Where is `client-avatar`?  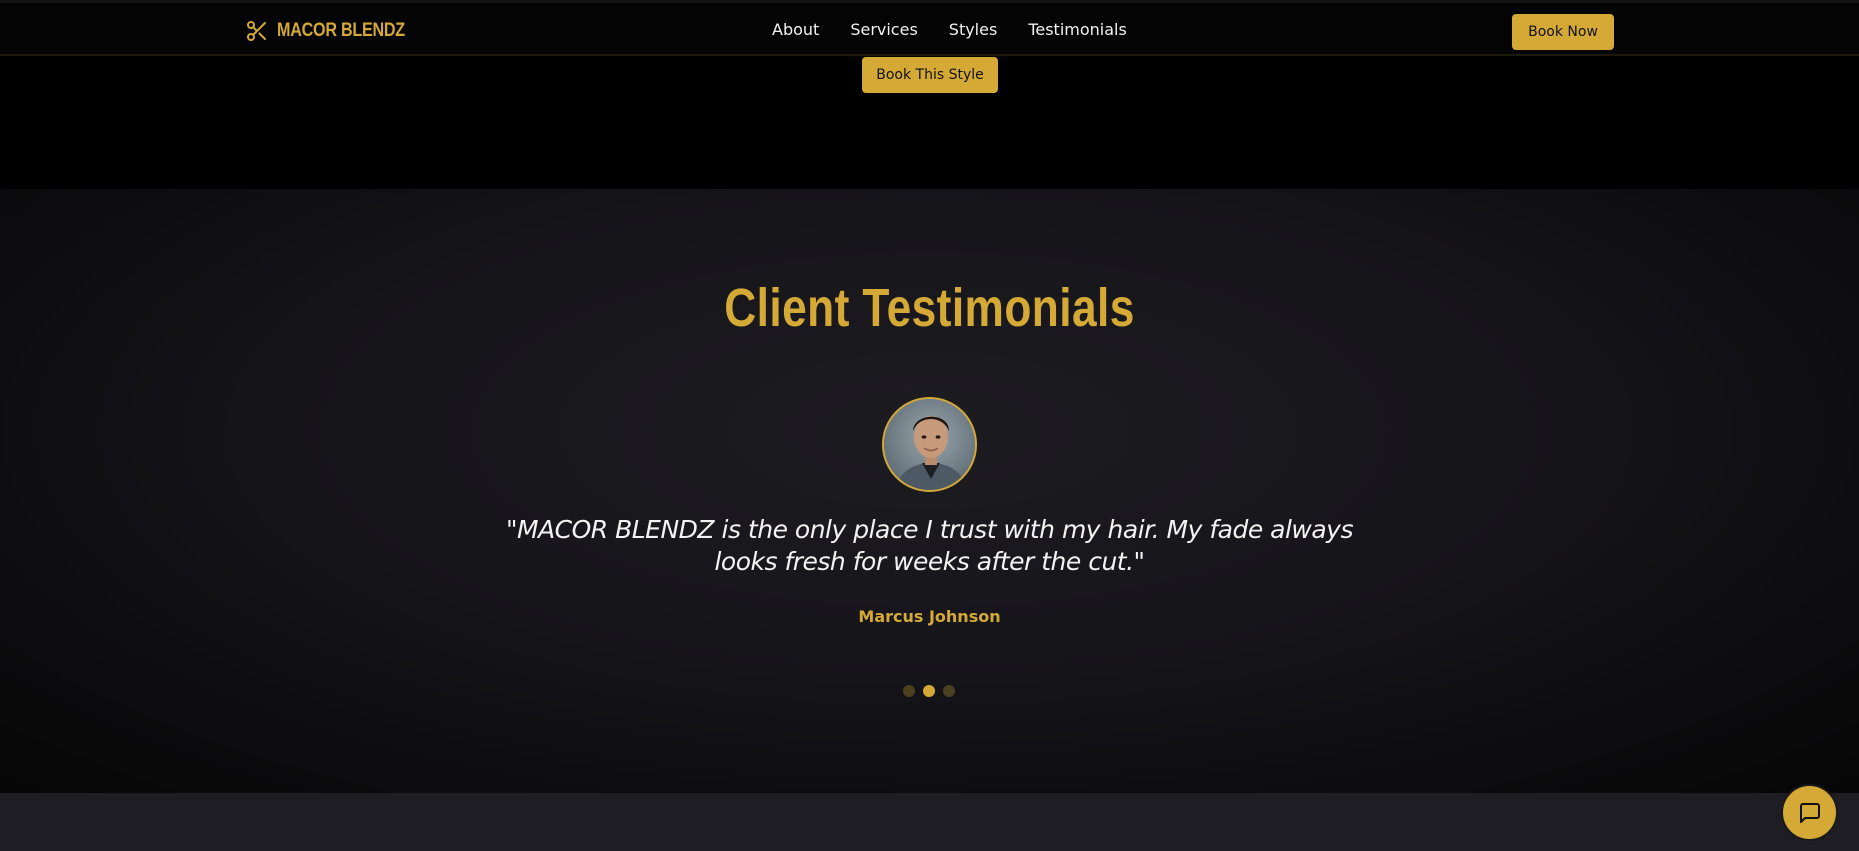
client-avatar is located at coordinates (929, 444).